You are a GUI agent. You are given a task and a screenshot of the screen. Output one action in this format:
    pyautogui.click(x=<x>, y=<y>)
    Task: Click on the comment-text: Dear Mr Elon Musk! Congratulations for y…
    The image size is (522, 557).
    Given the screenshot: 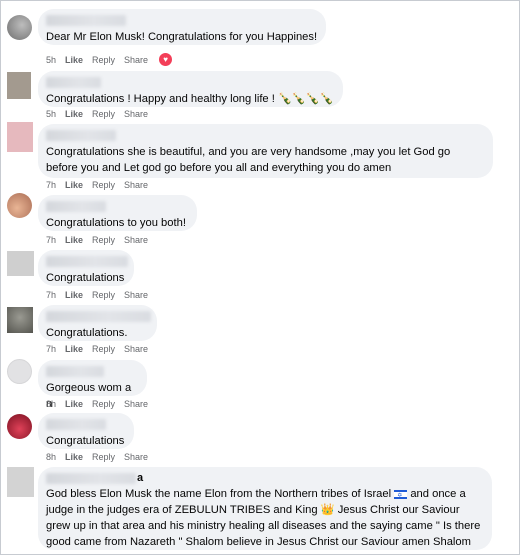 What is the action you would take?
    pyautogui.click(x=182, y=37)
    